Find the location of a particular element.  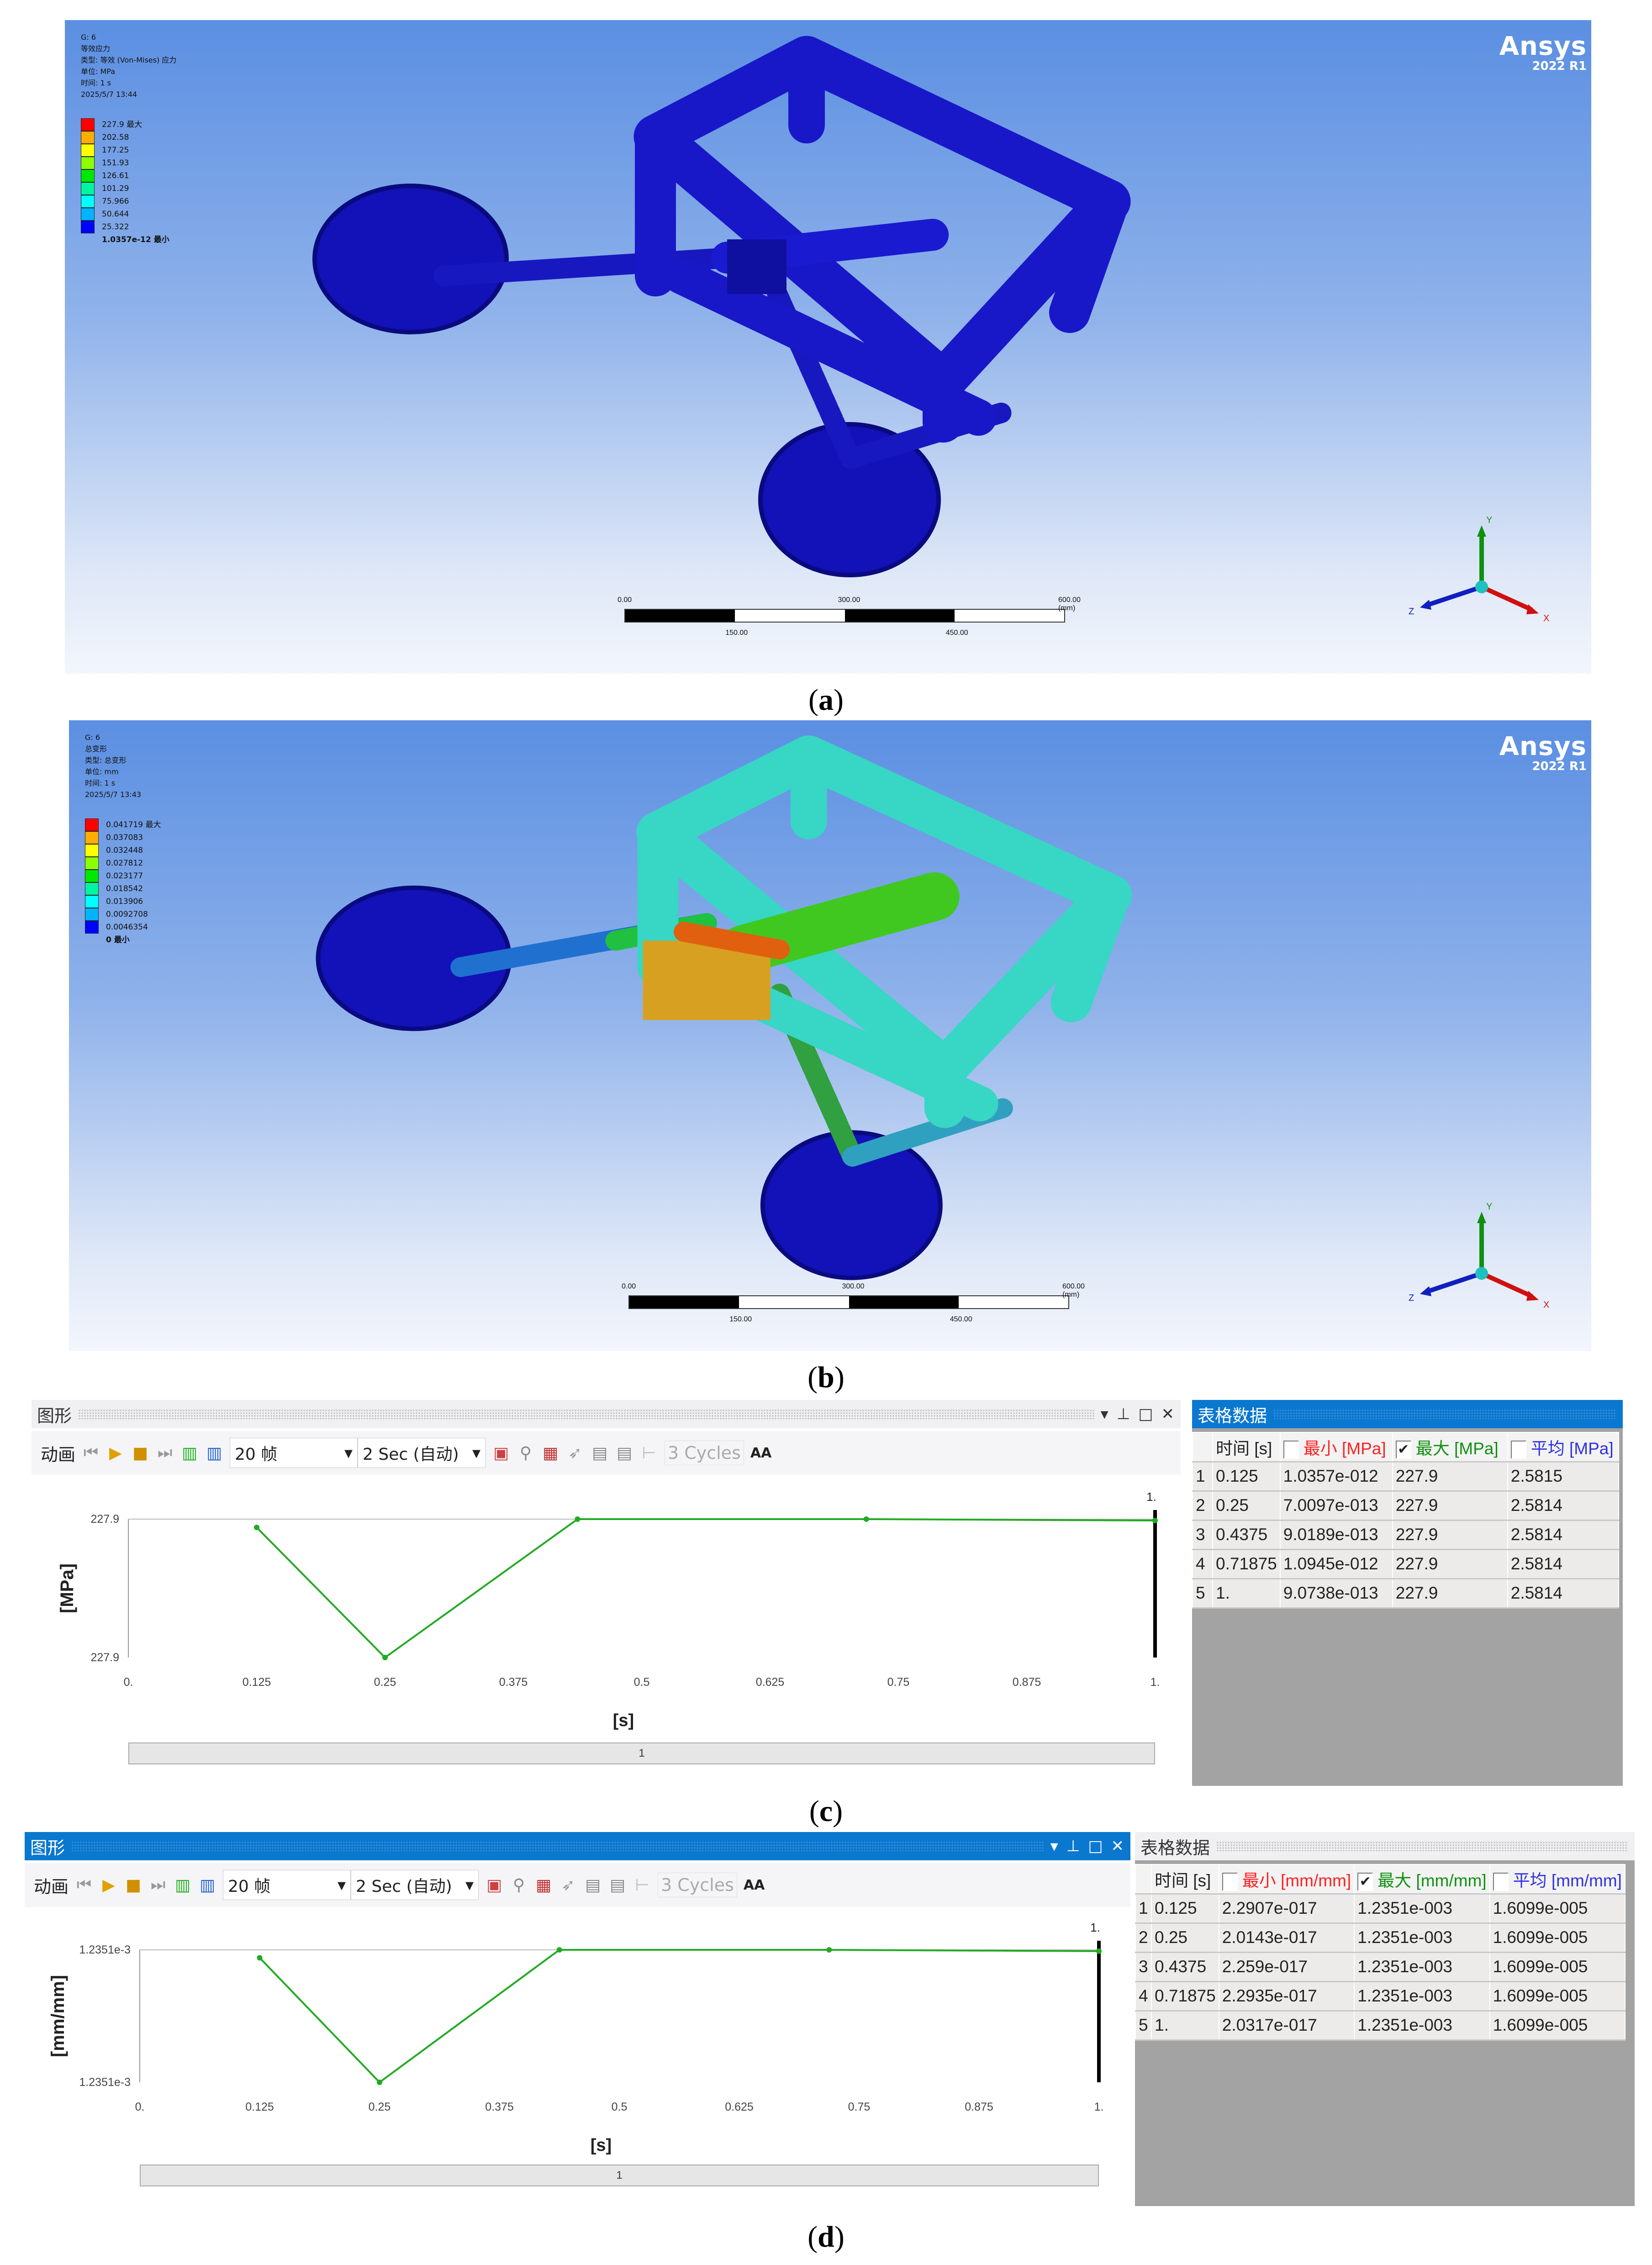

table-row: 5 1. 9.0738e-013 227.9 2.5814 is located at coordinates (1405, 1594).